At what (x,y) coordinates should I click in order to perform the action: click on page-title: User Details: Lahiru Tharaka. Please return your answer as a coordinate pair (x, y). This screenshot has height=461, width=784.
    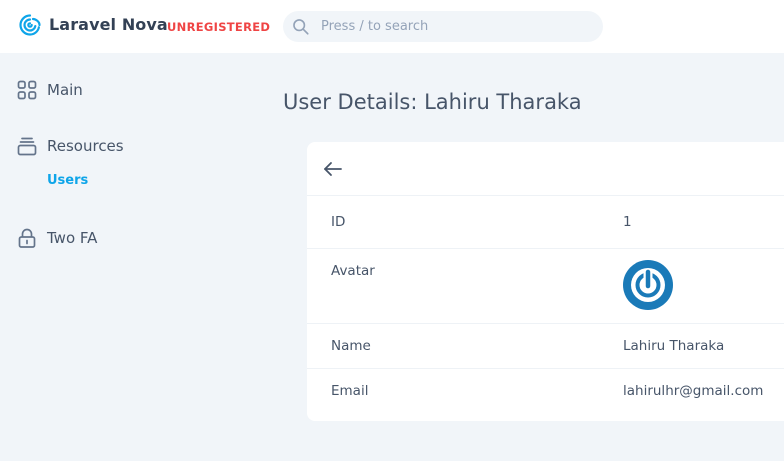
    Looking at the image, I should click on (432, 102).